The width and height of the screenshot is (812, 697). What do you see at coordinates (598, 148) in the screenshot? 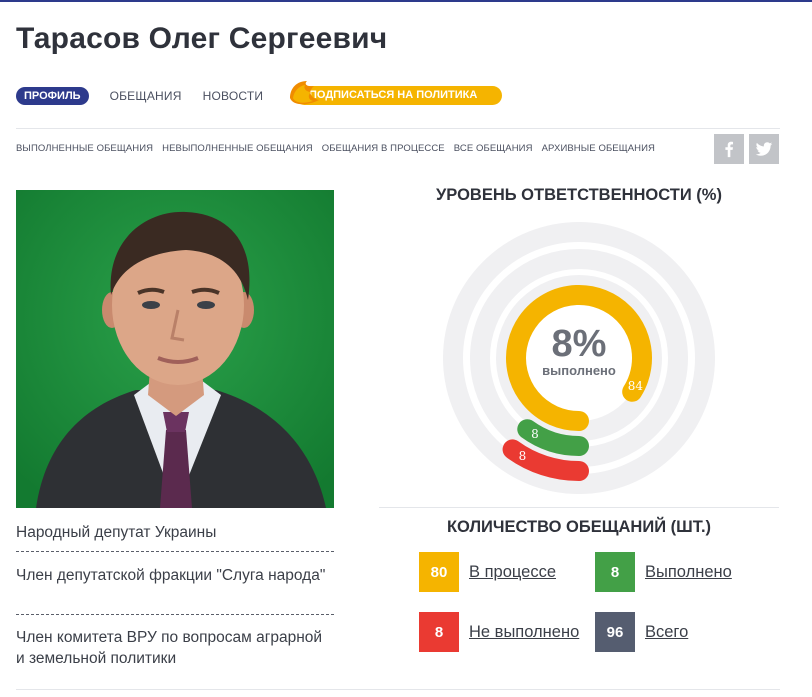
I see `filter-archive: АРХИВНЫЕ ОБЕЩАНИЯ` at bounding box center [598, 148].